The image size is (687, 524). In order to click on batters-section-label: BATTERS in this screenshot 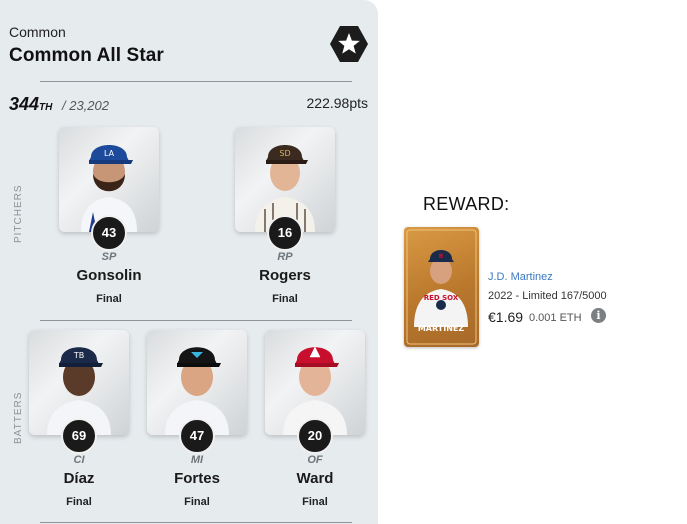, I will do `click(18, 417)`.